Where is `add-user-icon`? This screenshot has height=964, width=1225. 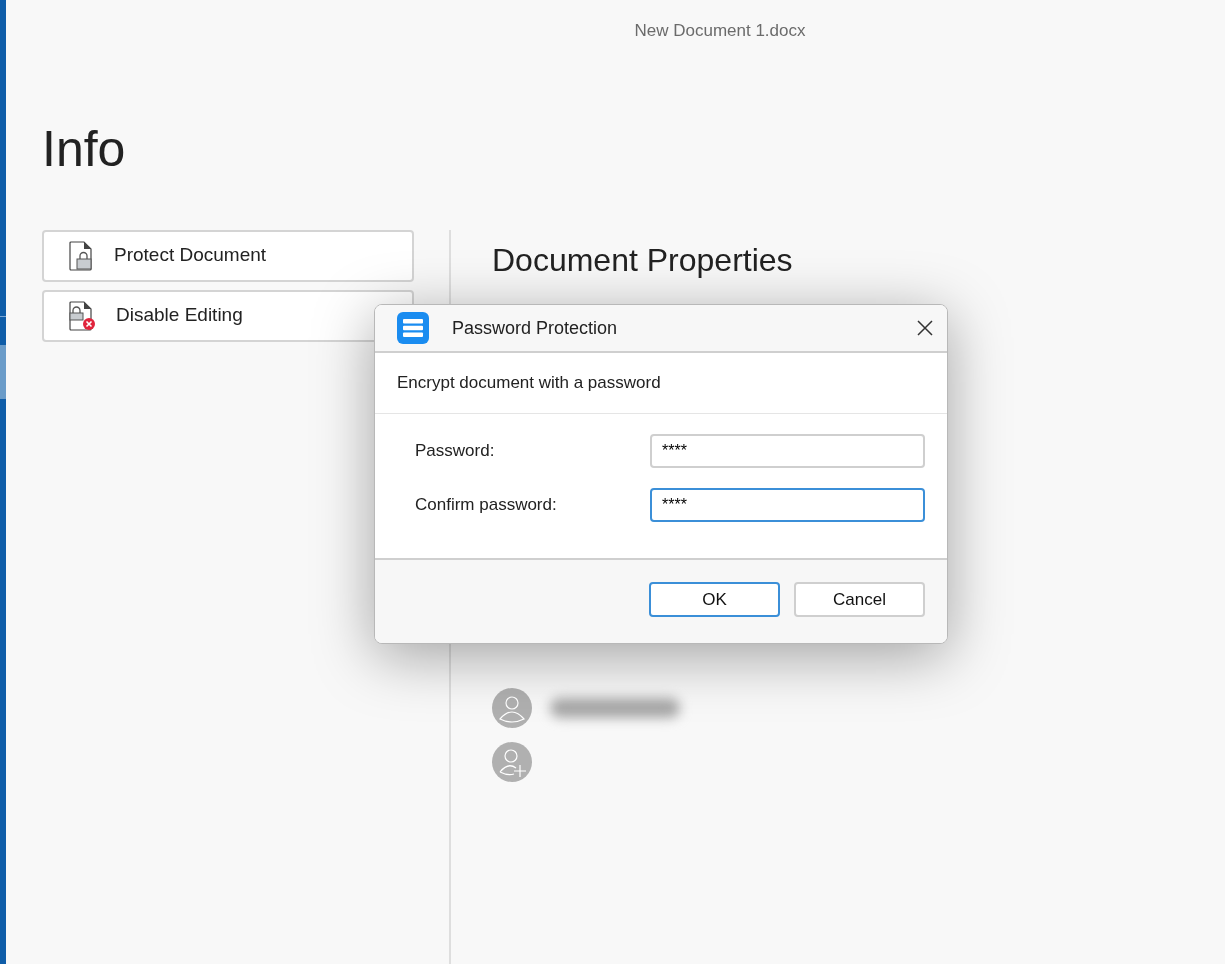 add-user-icon is located at coordinates (512, 761).